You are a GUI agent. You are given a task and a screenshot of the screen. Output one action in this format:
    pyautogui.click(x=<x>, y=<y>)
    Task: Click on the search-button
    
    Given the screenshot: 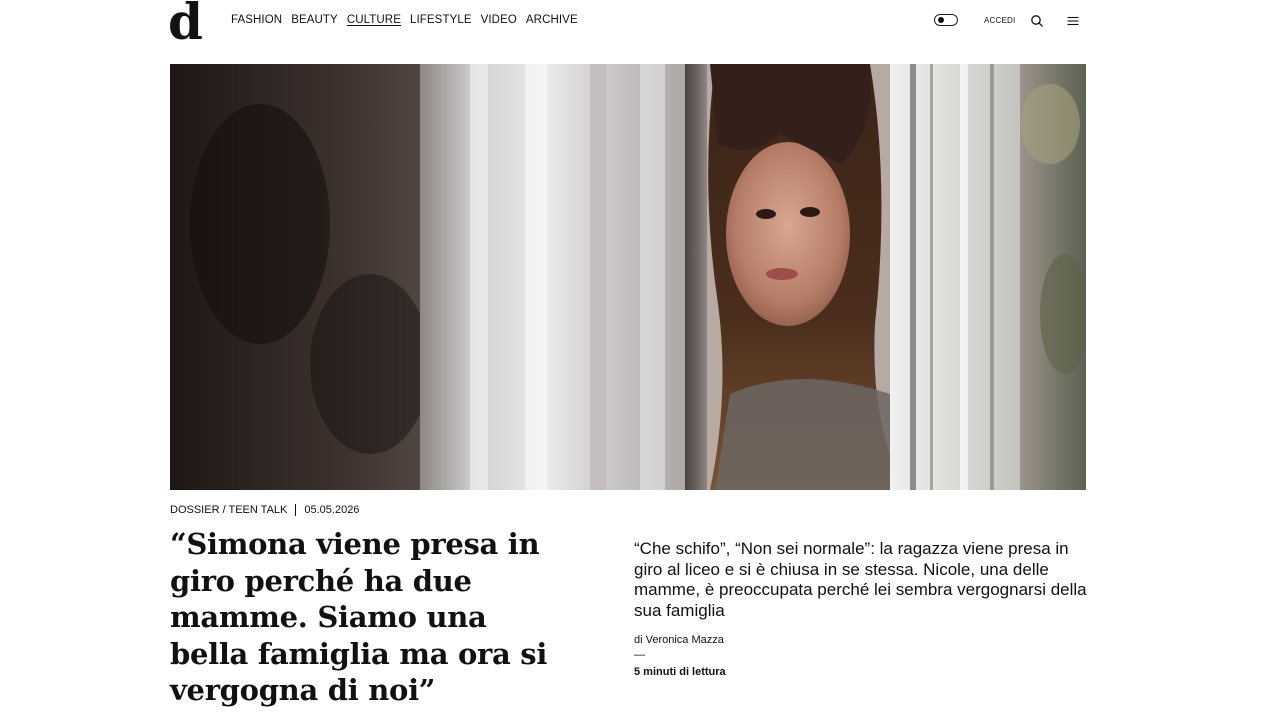 What is the action you would take?
    pyautogui.click(x=1037, y=21)
    